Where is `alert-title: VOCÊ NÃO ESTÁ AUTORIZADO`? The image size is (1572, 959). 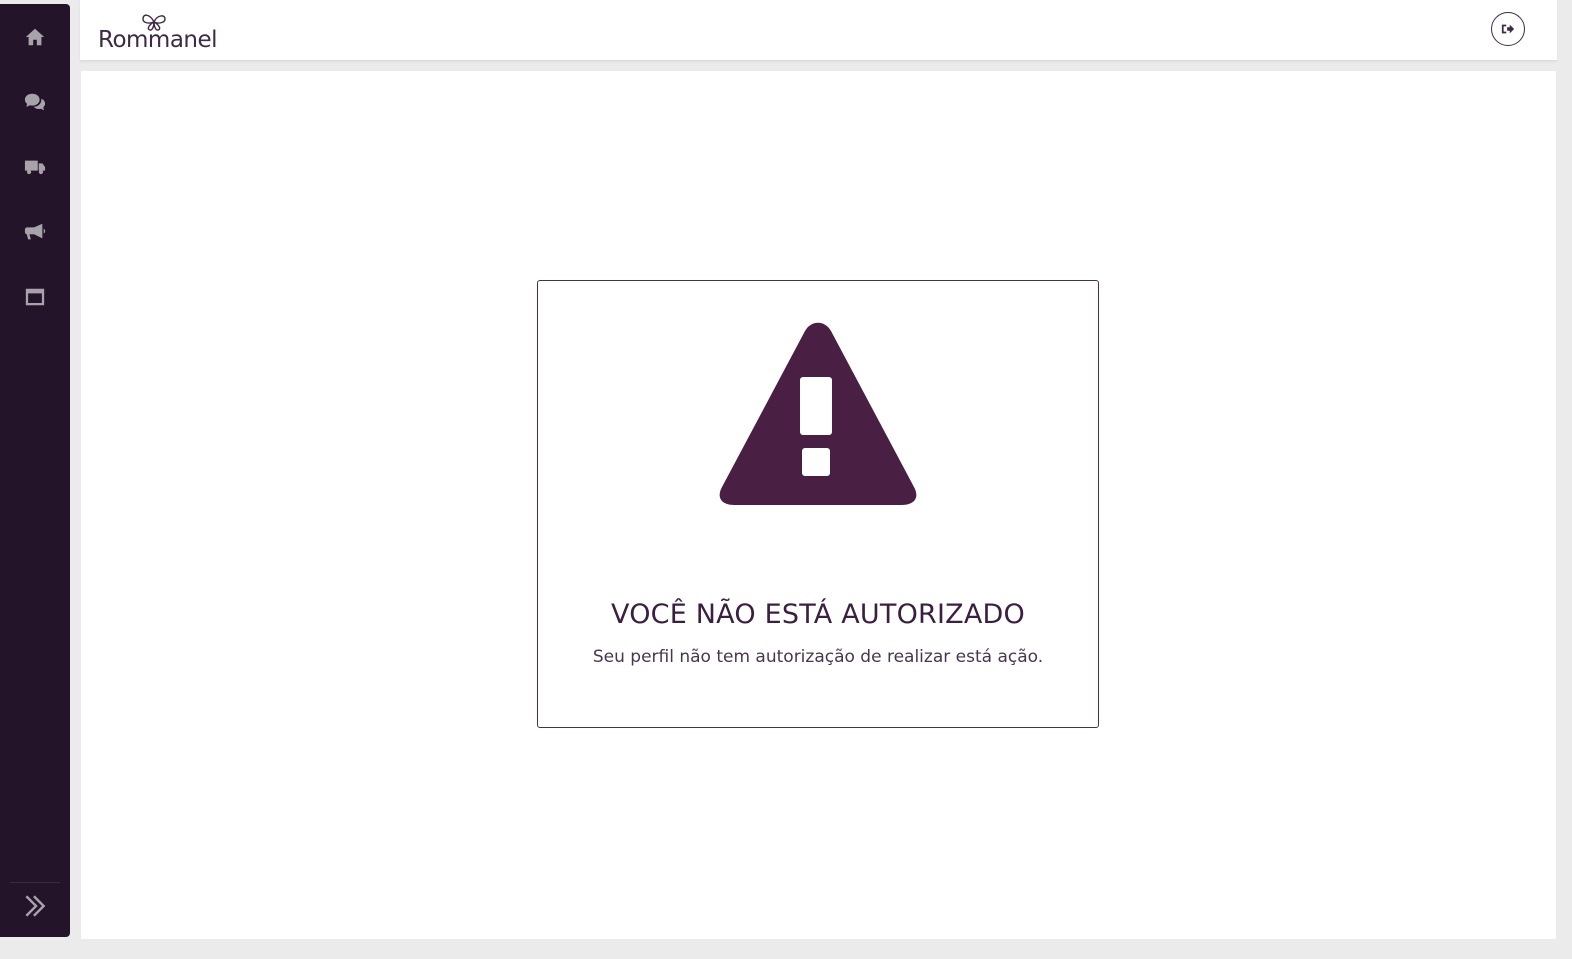 alert-title: VOCÊ NÃO ESTÁ AUTORIZADO is located at coordinates (818, 614).